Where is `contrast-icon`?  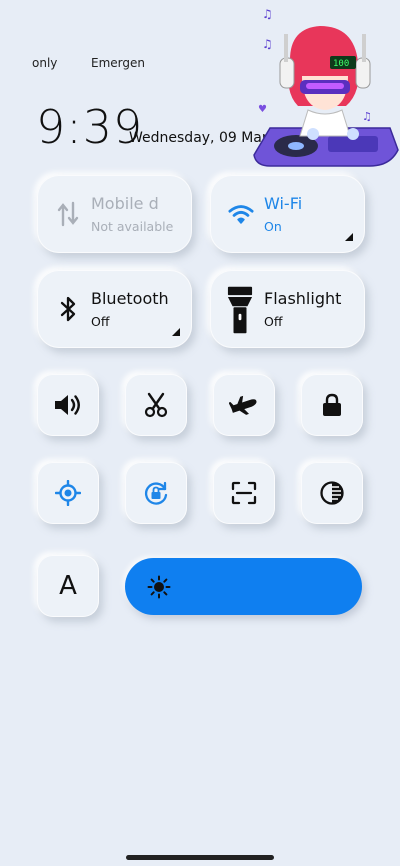 contrast-icon is located at coordinates (332, 493).